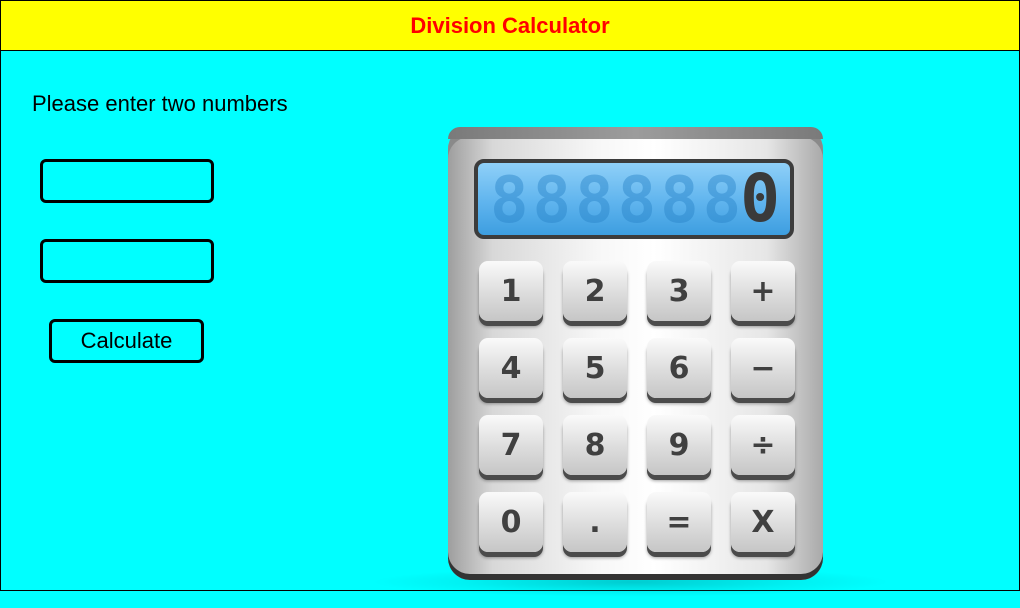  I want to click on key-plus: +, so click(763, 291).